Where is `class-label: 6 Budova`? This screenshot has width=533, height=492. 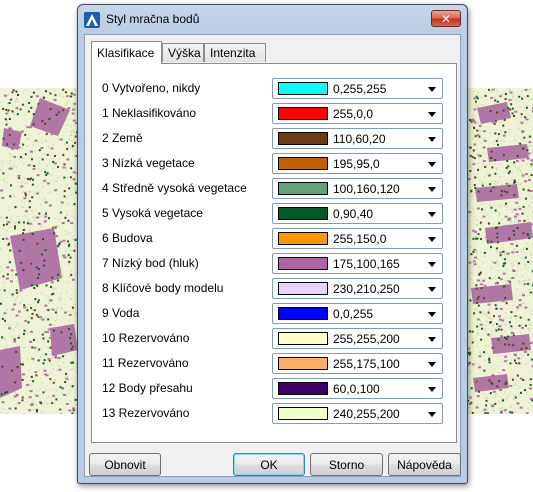 class-label: 6 Budova is located at coordinates (127, 238).